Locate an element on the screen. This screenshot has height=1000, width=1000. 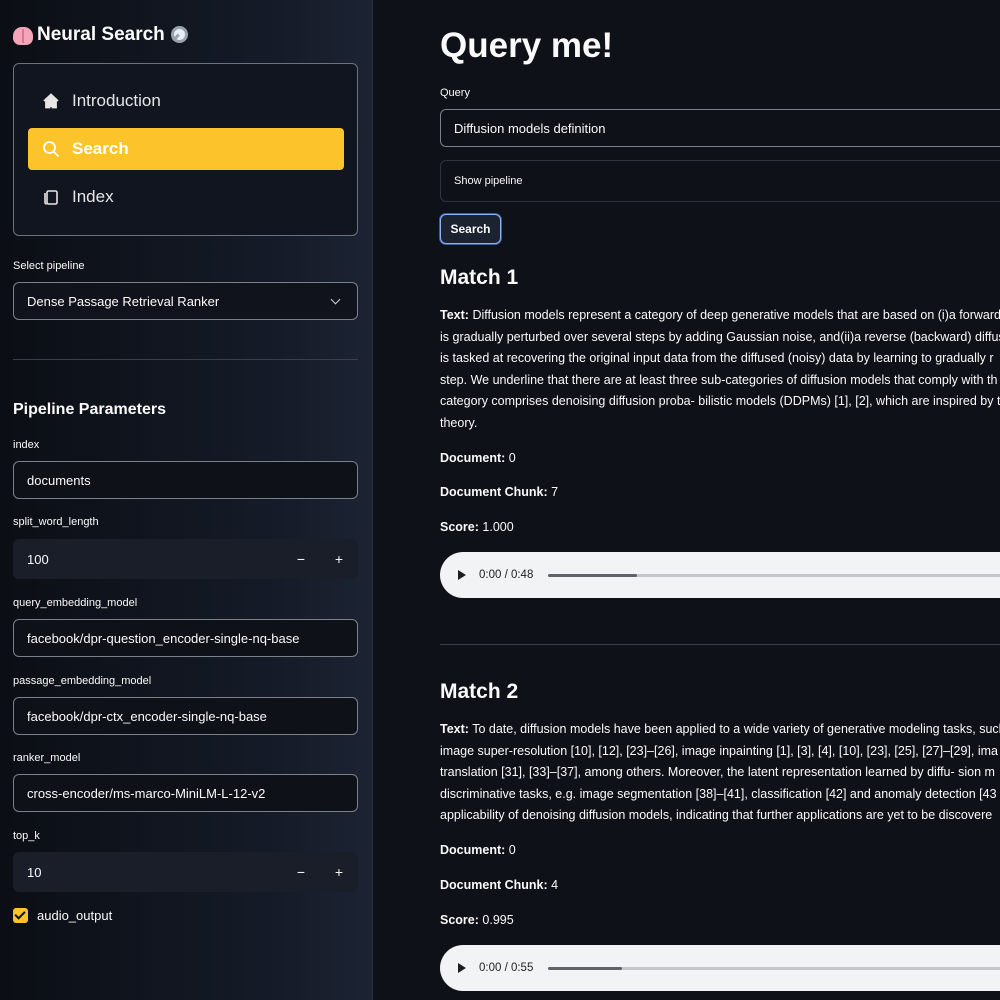
nav-item-label: Search is located at coordinates (100, 148).